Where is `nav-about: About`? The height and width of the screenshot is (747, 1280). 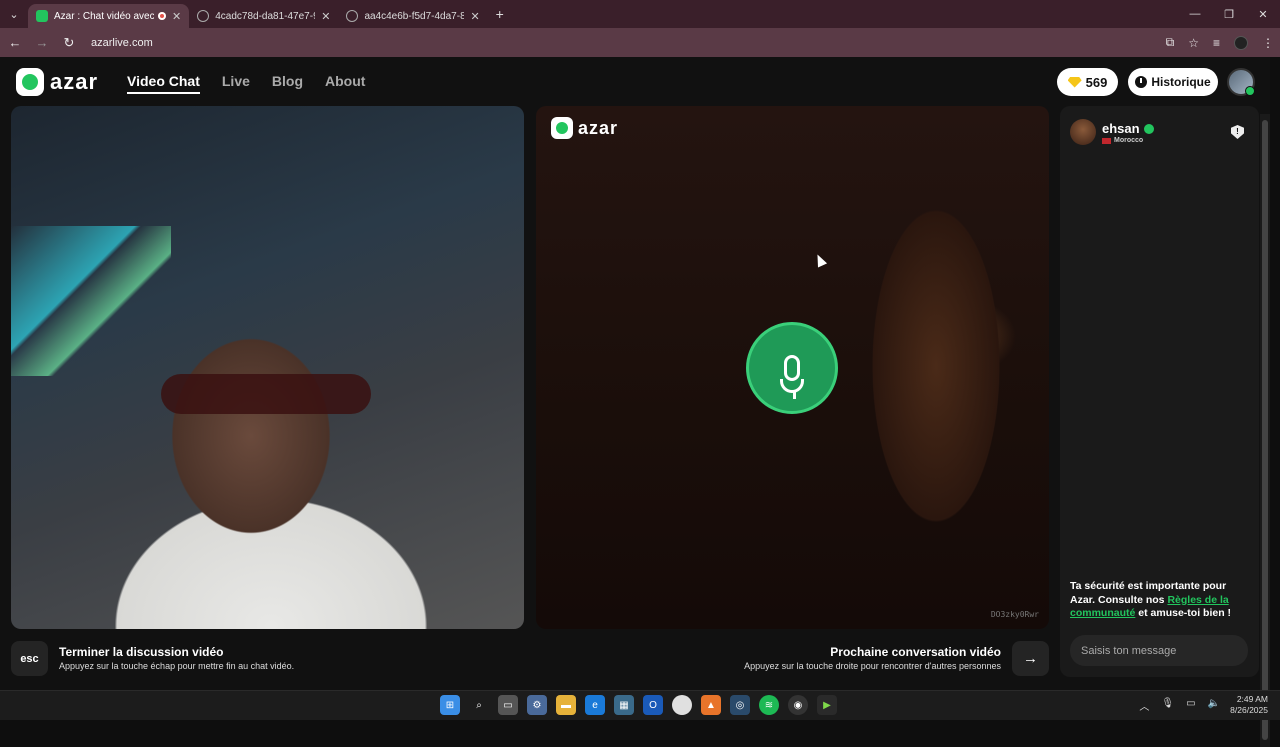 nav-about: About is located at coordinates (345, 83).